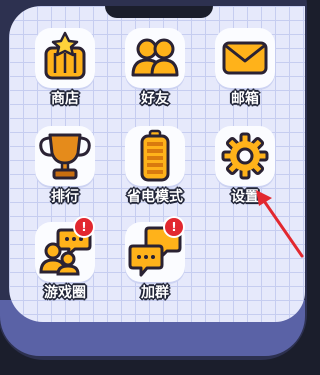  I want to click on mail-tile, so click(245, 58).